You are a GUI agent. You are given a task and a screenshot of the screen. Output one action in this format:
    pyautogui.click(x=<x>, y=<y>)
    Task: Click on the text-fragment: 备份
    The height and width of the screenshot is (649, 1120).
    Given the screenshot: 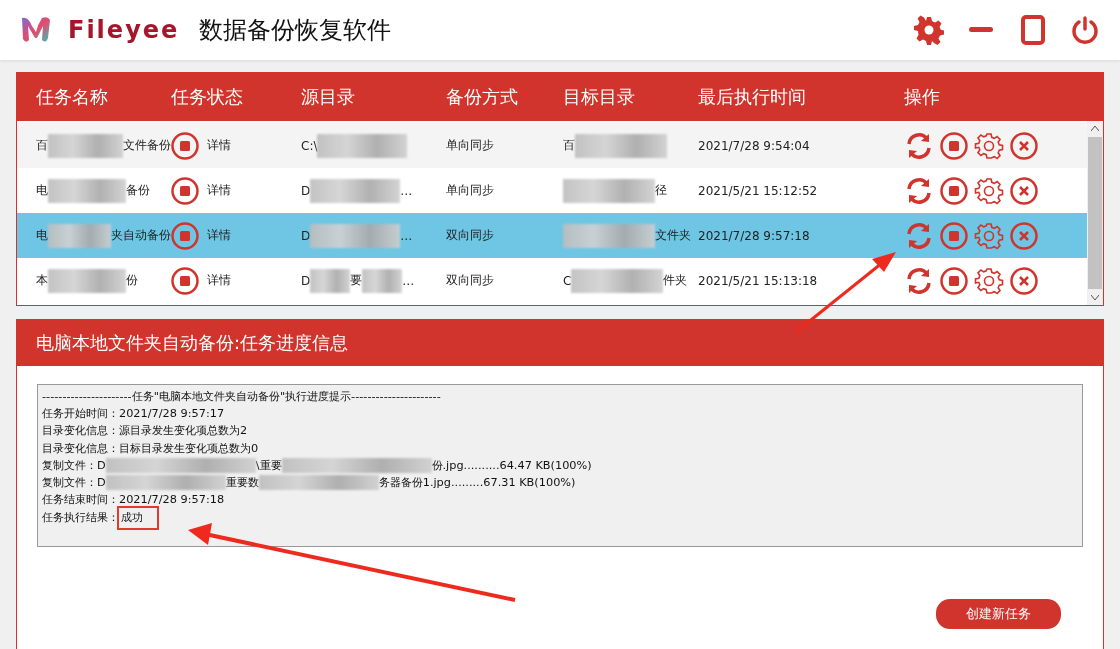 What is the action you would take?
    pyautogui.click(x=138, y=191)
    